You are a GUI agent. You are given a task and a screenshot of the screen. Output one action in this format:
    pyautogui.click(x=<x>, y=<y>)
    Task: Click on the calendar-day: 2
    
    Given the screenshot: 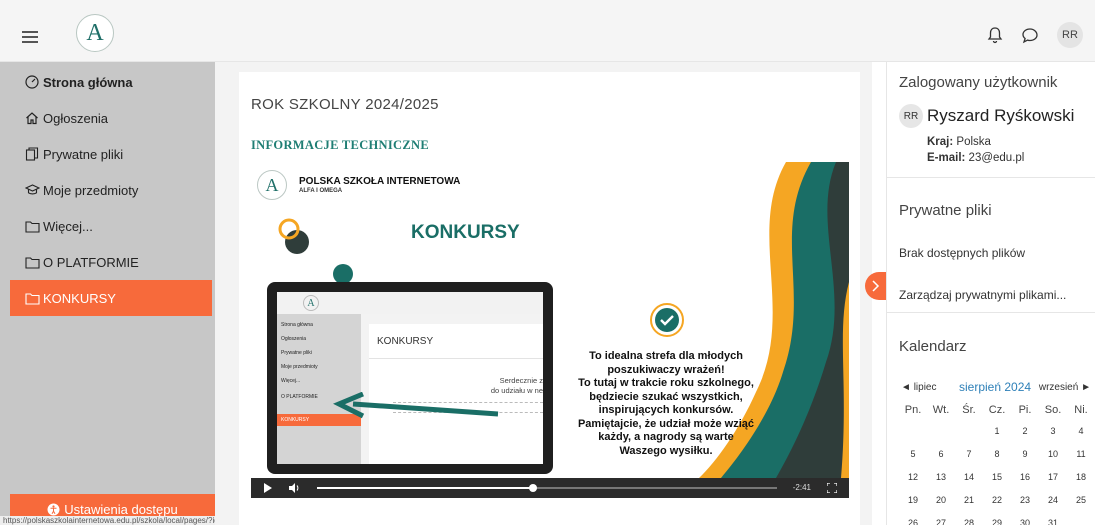 What is the action you would take?
    pyautogui.click(x=1025, y=431)
    